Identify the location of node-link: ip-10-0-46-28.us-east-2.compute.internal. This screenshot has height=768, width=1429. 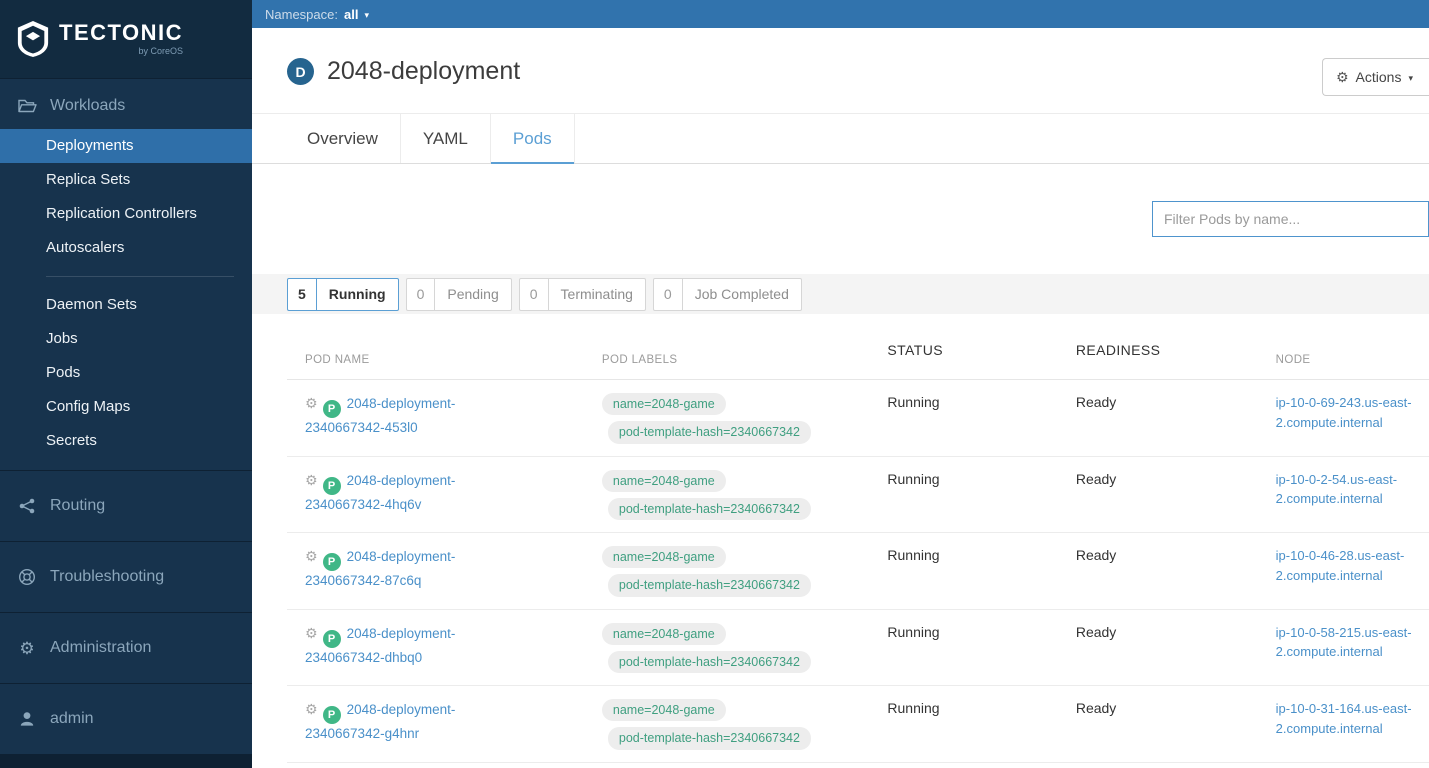
(1345, 565).